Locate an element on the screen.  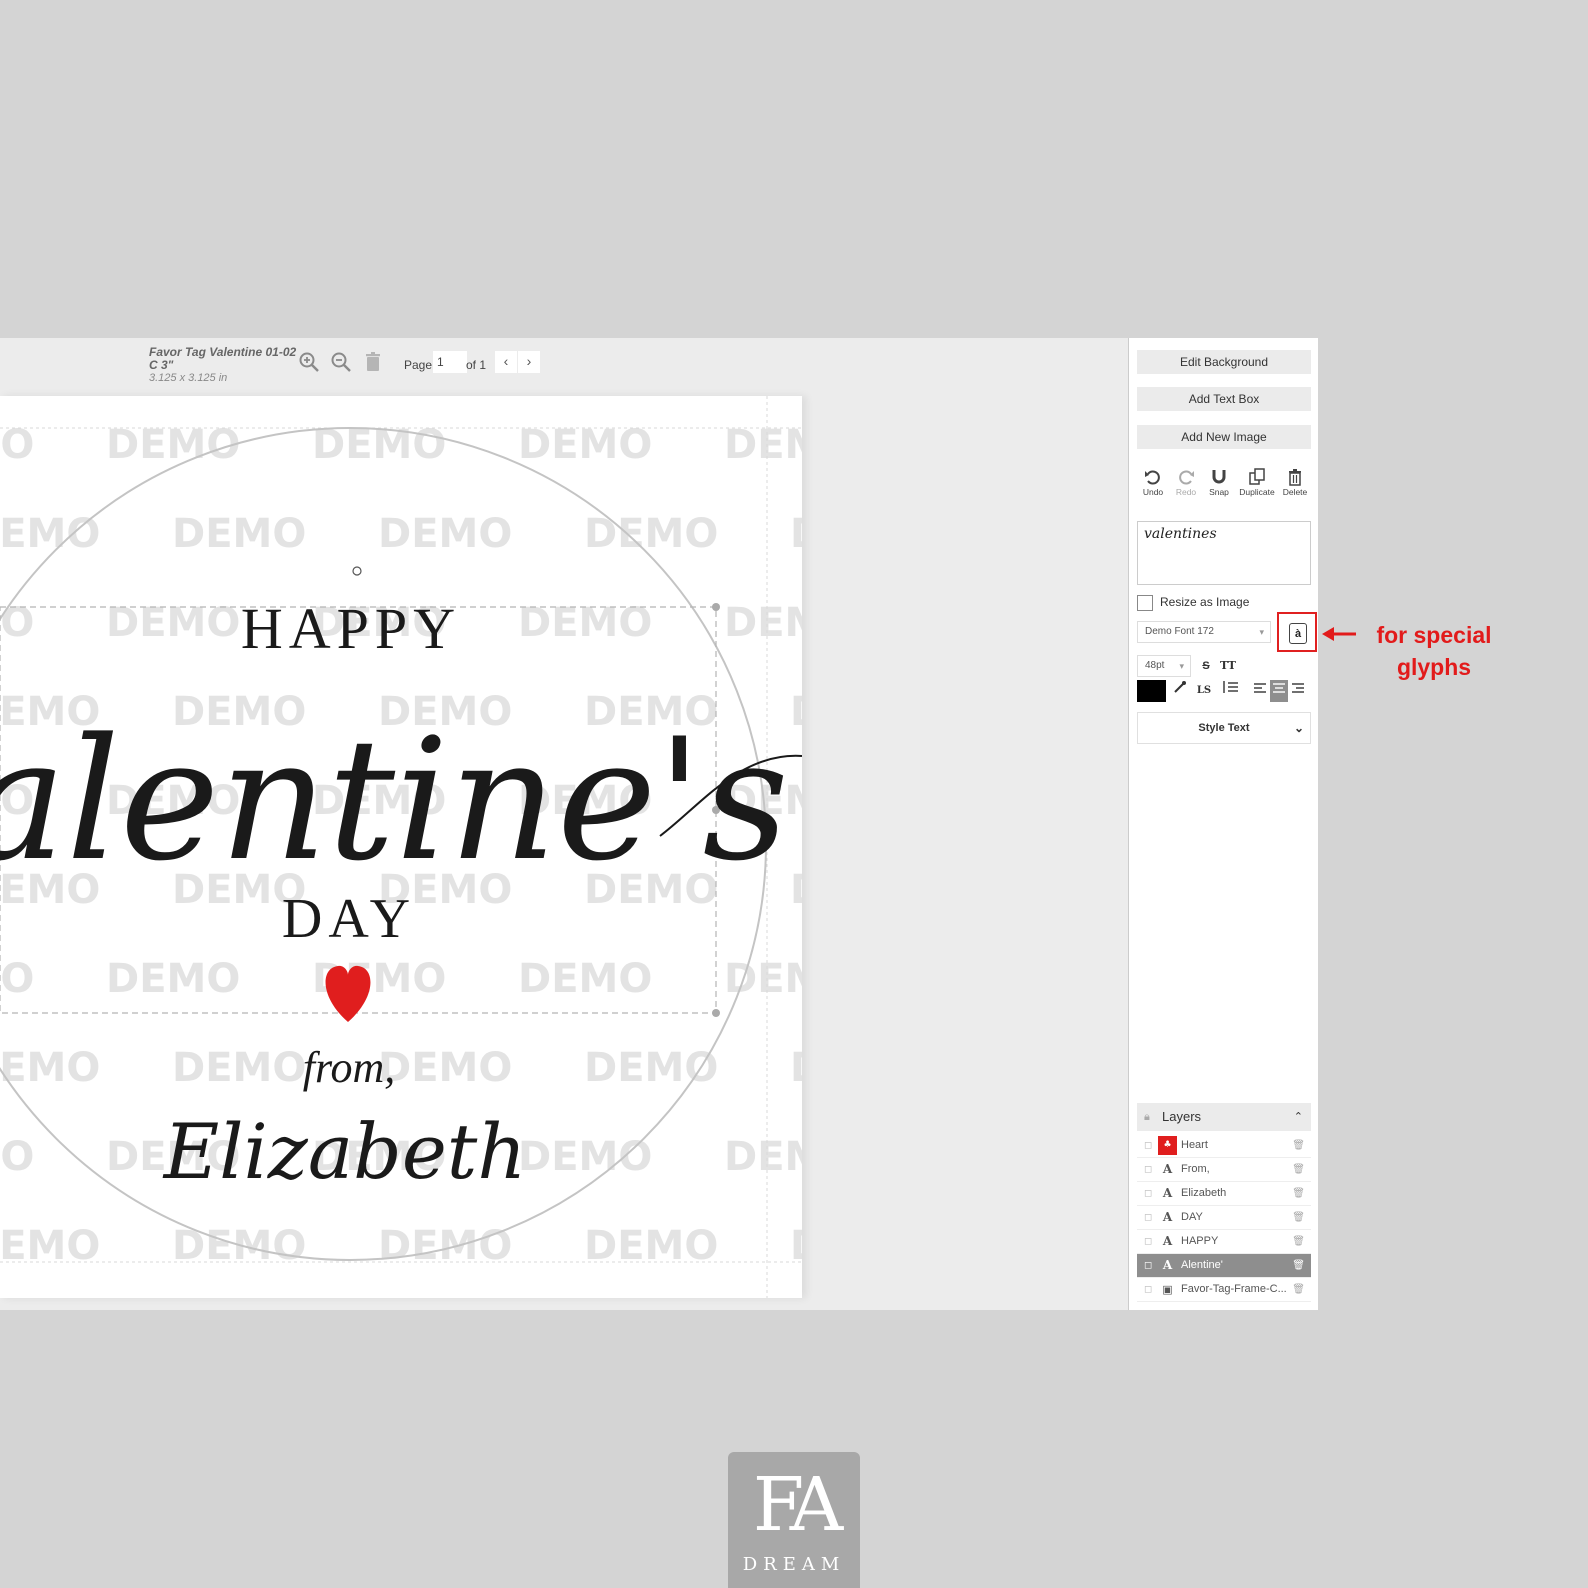
layers-header: 🔒︎ Layers ⌃ is located at coordinates (1224, 1117).